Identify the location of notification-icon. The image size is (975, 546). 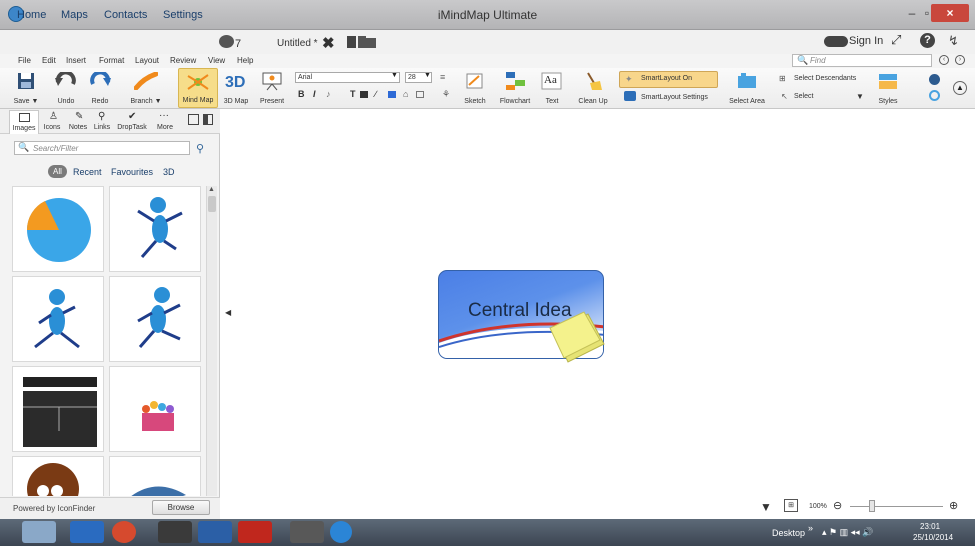
(226, 41).